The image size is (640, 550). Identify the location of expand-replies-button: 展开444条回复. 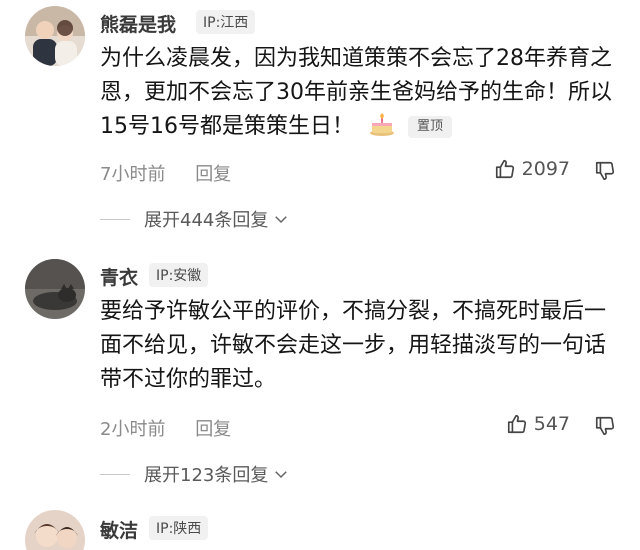
(195, 219).